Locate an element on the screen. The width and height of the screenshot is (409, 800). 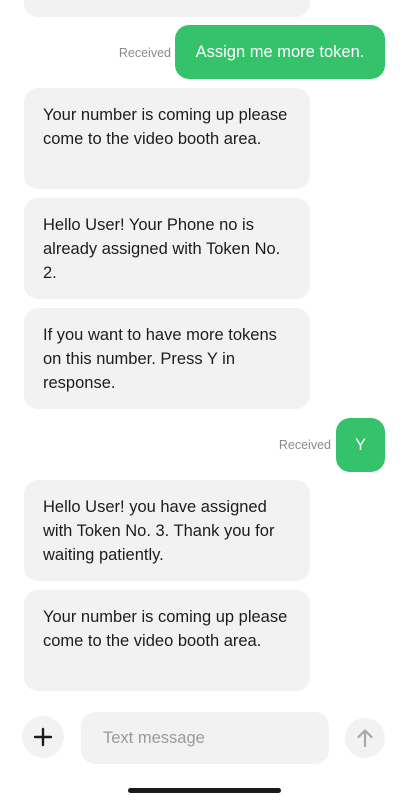
message-input is located at coordinates (203, 738).